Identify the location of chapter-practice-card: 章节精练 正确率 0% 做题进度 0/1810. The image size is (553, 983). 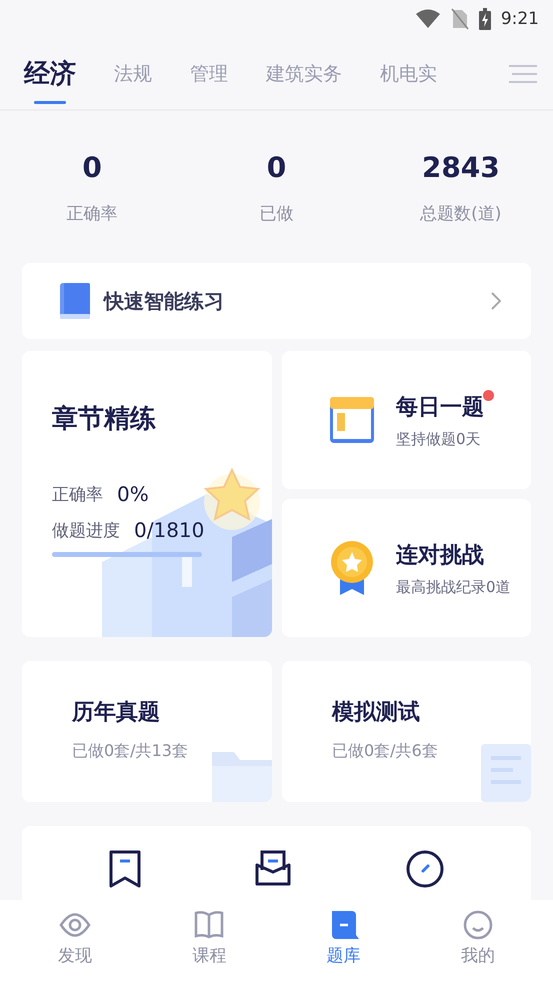
(147, 494).